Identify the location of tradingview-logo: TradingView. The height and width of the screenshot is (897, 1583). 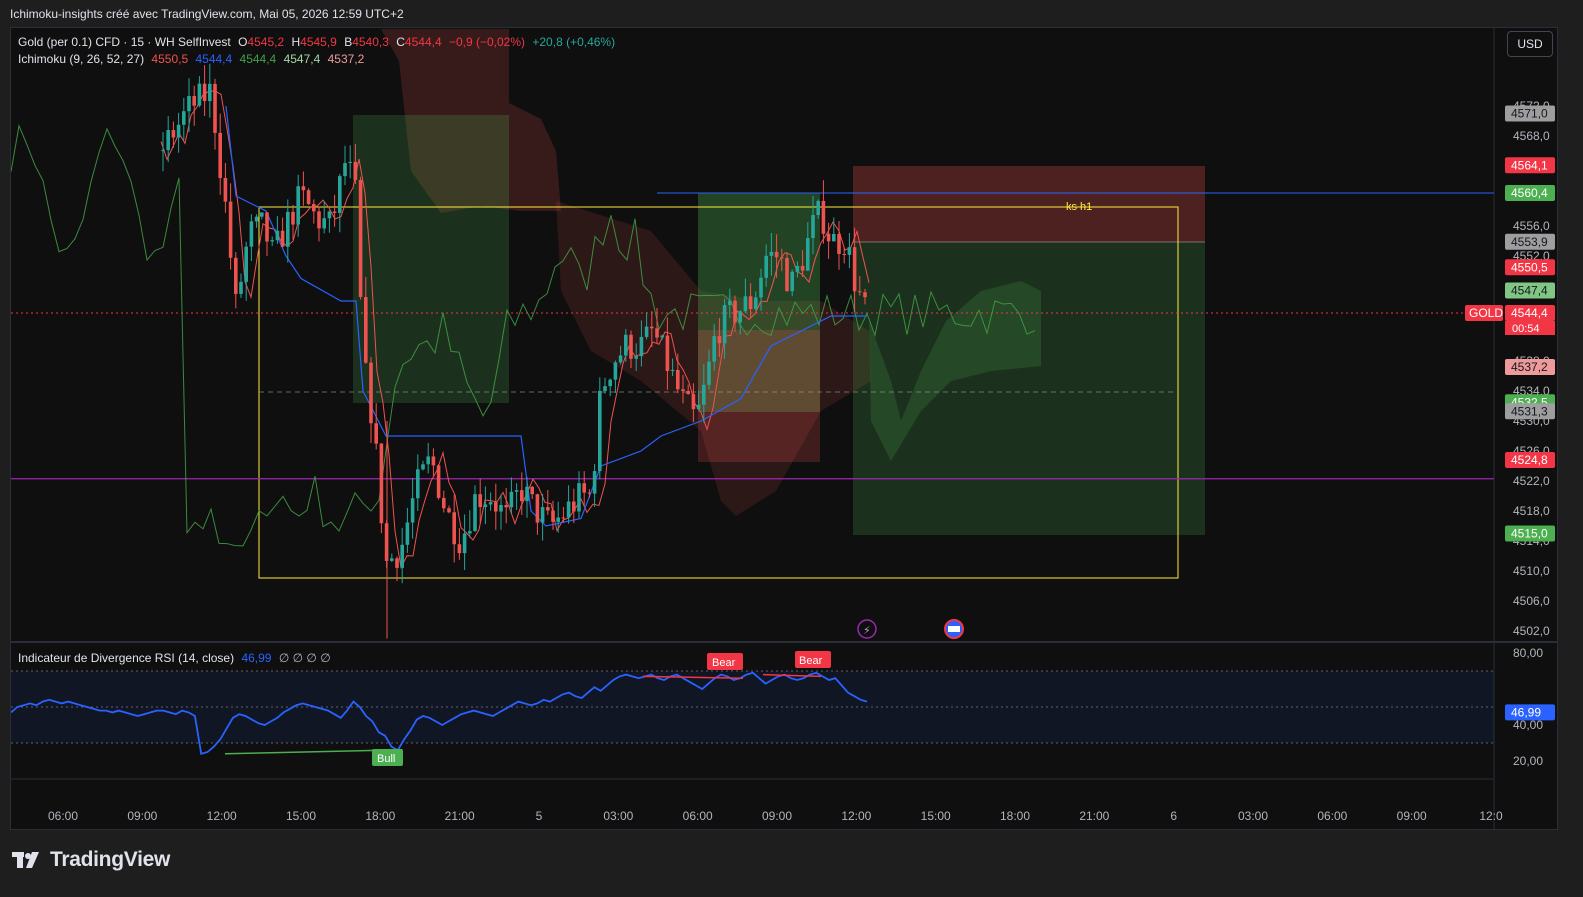
(91, 860).